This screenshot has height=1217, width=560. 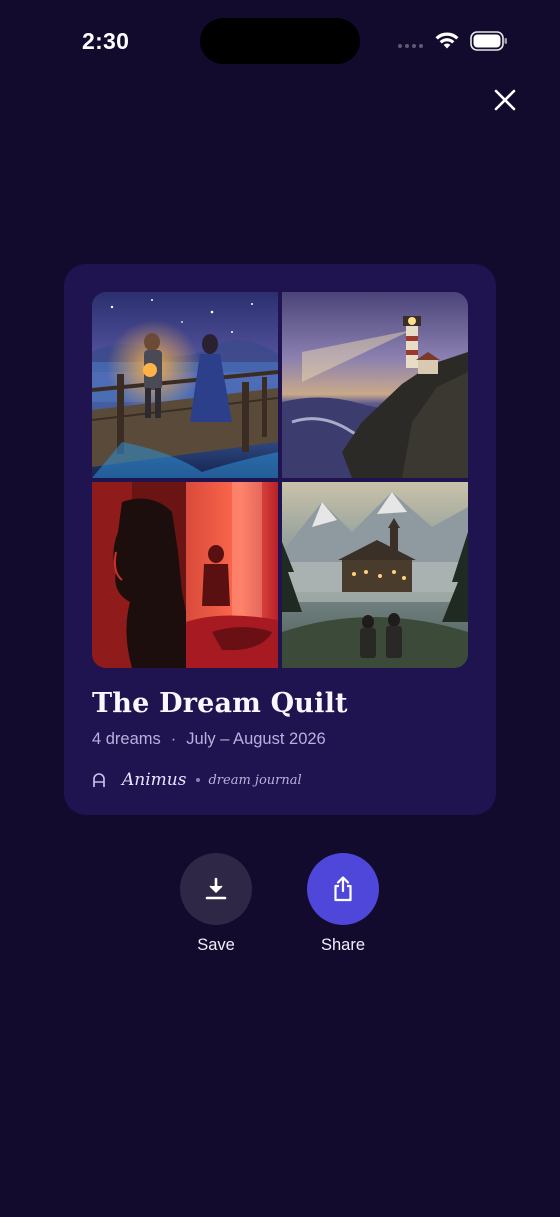 I want to click on brand-separator-dot, so click(x=198, y=780).